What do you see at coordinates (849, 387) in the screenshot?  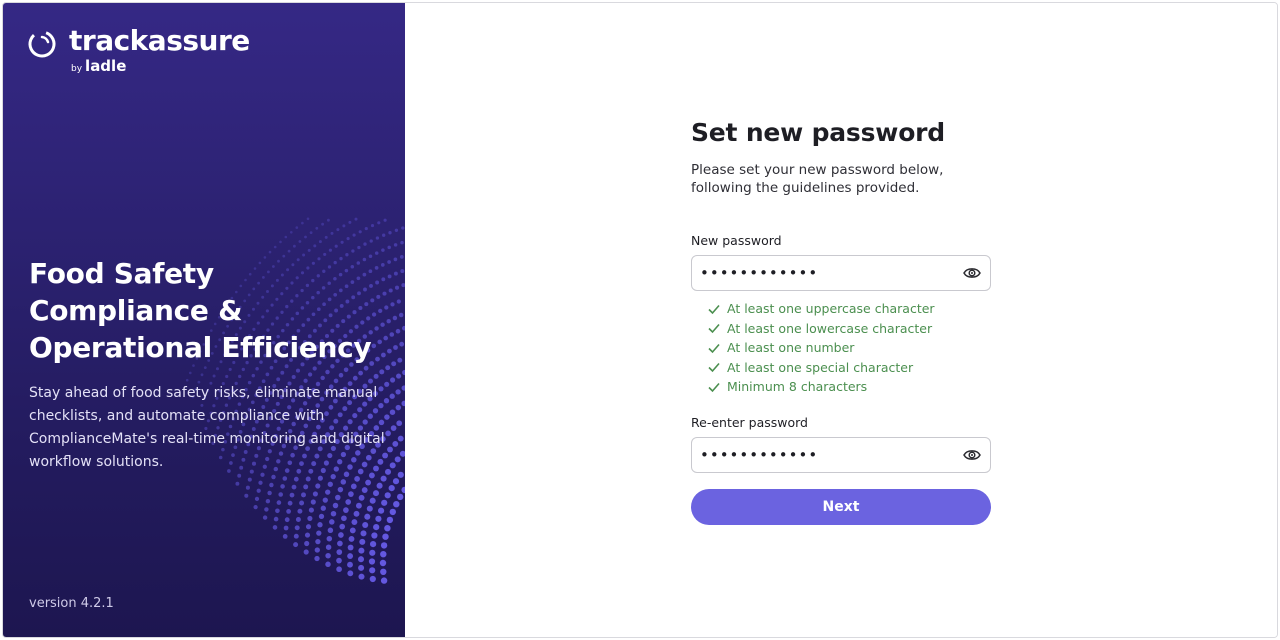 I see `rule-item: Minimum 8 characters` at bounding box center [849, 387].